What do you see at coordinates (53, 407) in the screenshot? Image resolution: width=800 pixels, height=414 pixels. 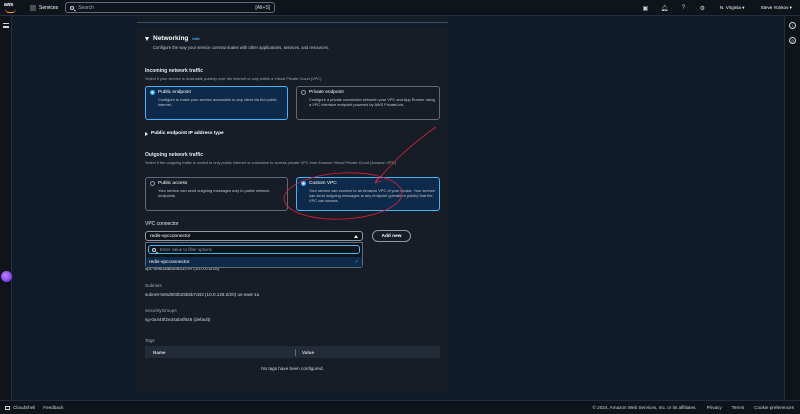 I see `feedback-link: Feedback` at bounding box center [53, 407].